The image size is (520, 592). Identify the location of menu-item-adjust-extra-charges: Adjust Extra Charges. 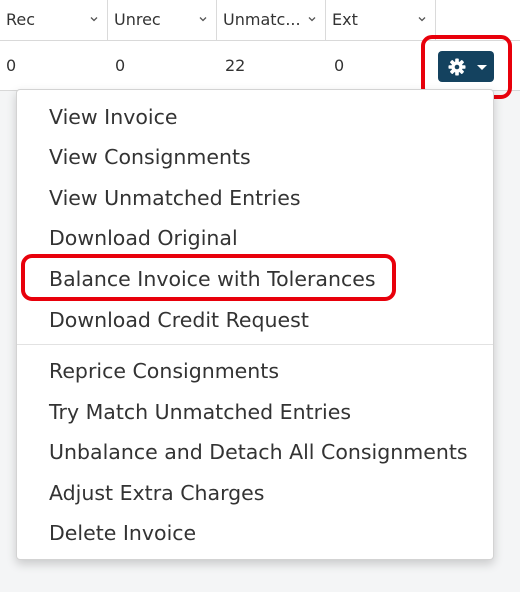
(156, 493).